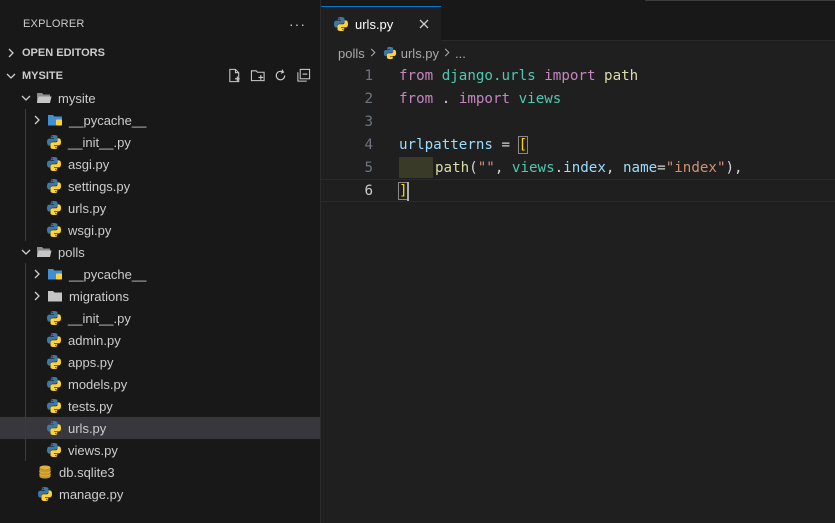  I want to click on tree-file: wsgi.py, so click(160, 230).